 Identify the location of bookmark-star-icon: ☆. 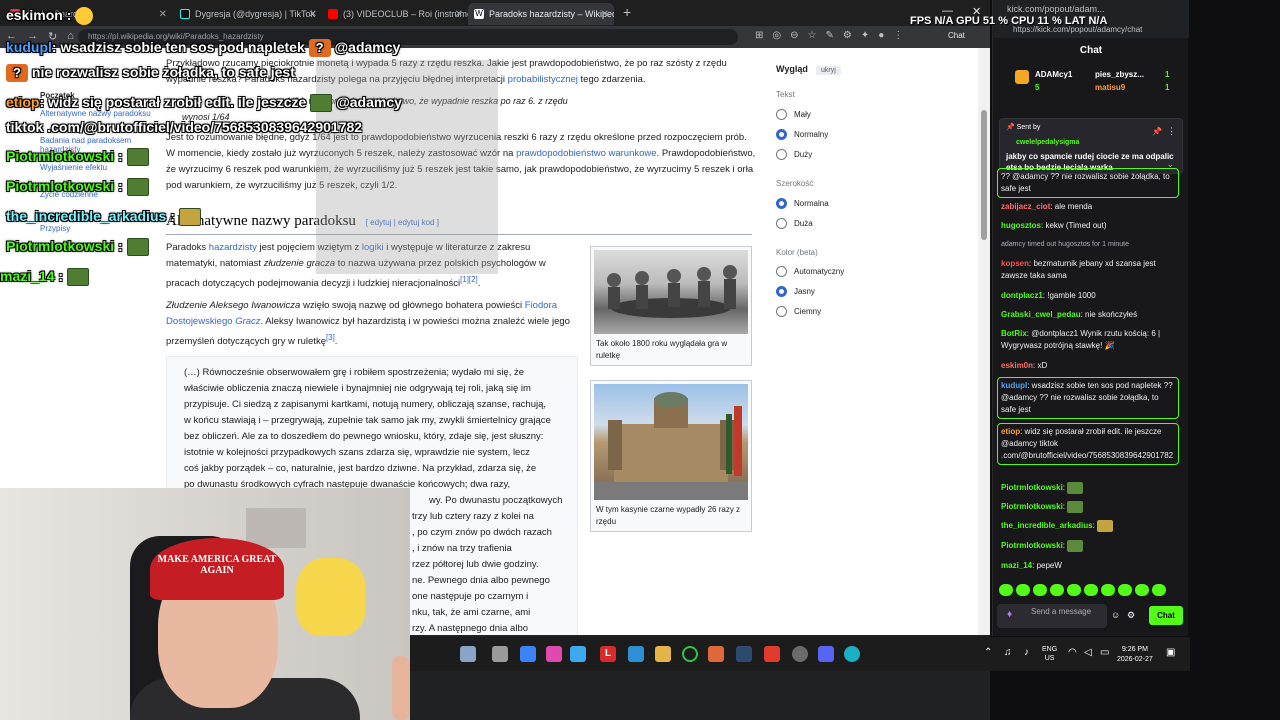
(812, 35).